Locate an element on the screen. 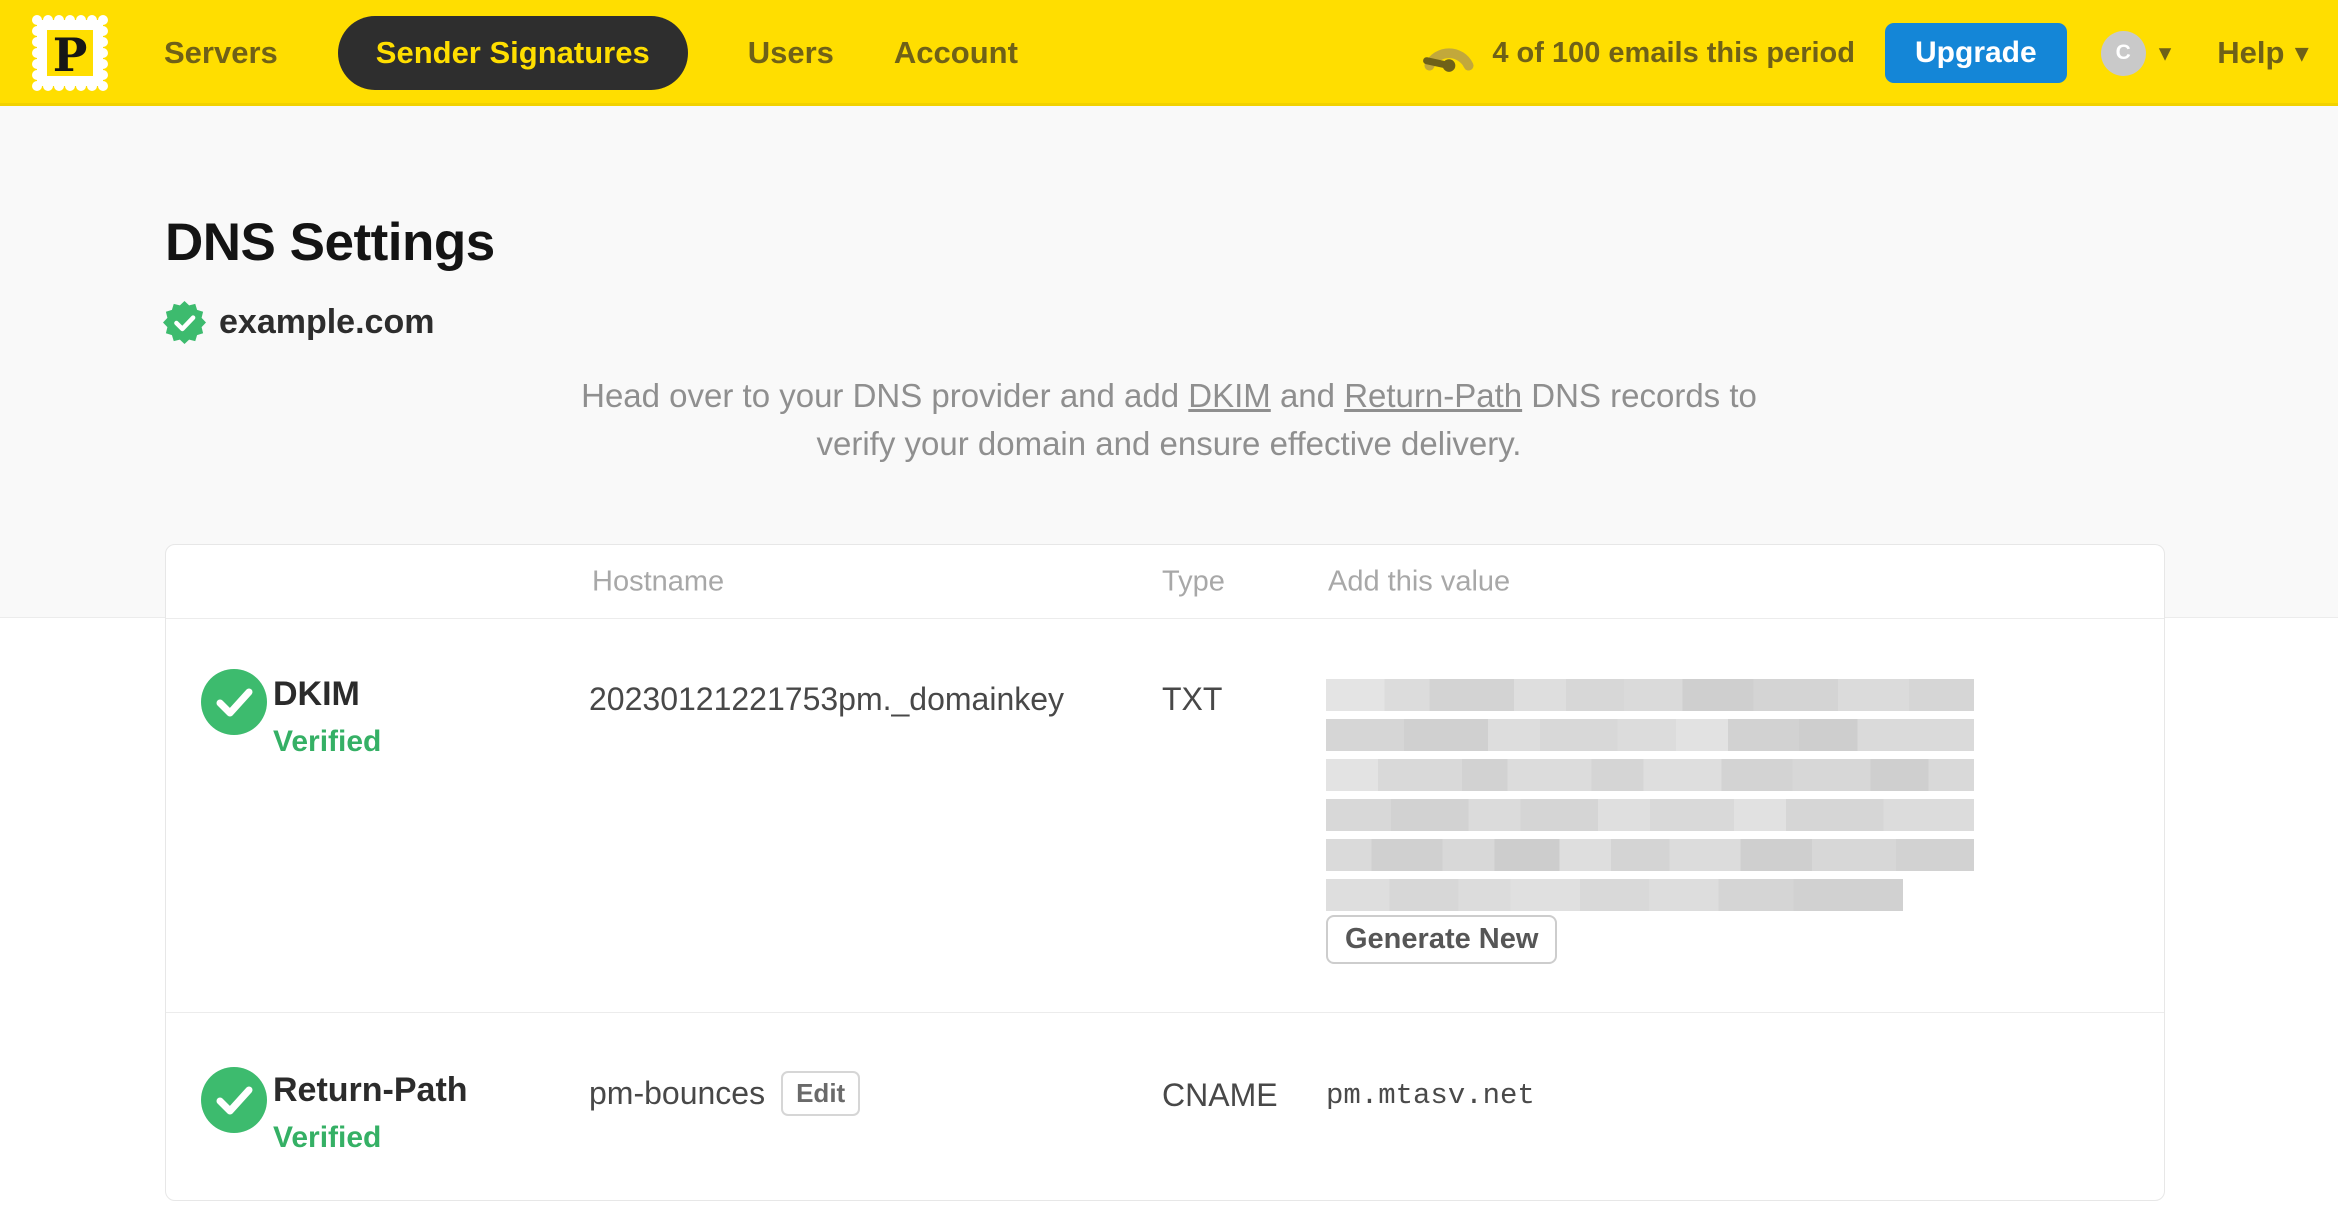  domain-row: example.com is located at coordinates (298, 322).